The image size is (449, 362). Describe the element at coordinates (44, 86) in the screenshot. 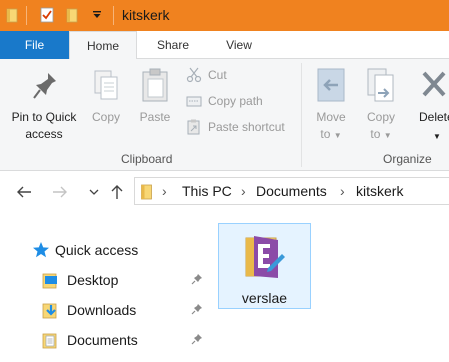

I see `pushpin-icon` at that location.